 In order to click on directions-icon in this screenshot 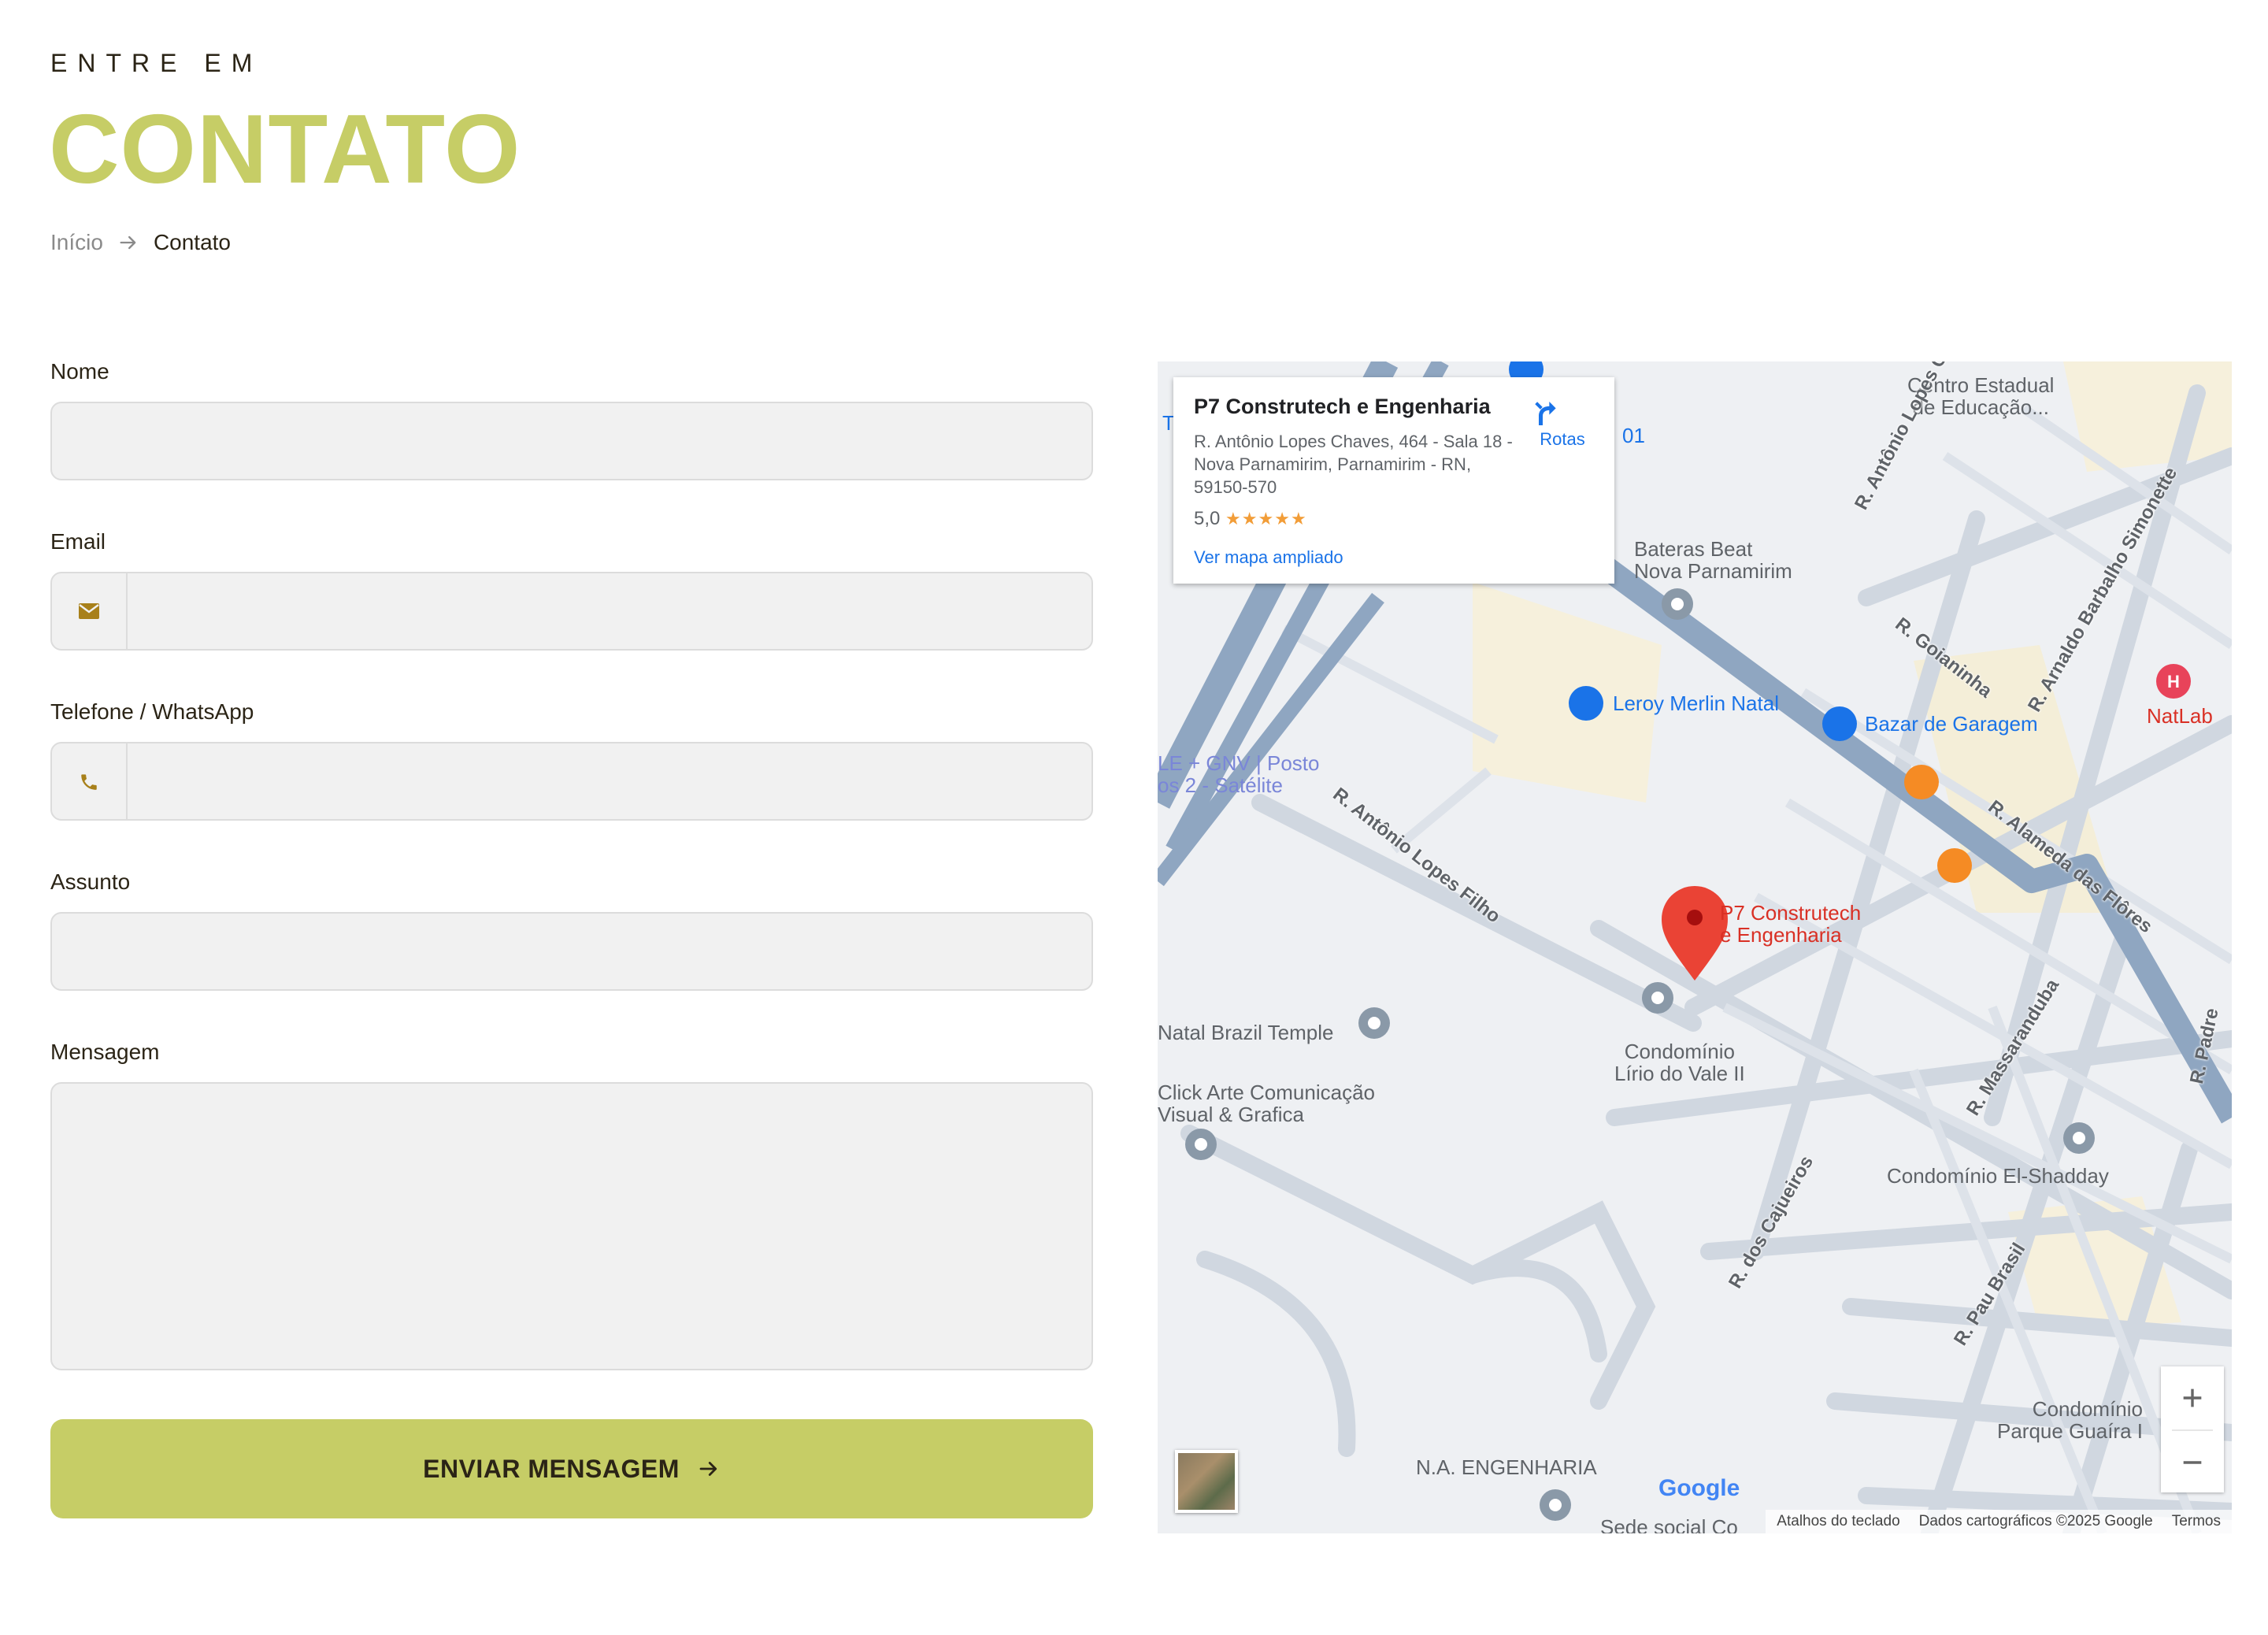, I will do `click(1545, 413)`.